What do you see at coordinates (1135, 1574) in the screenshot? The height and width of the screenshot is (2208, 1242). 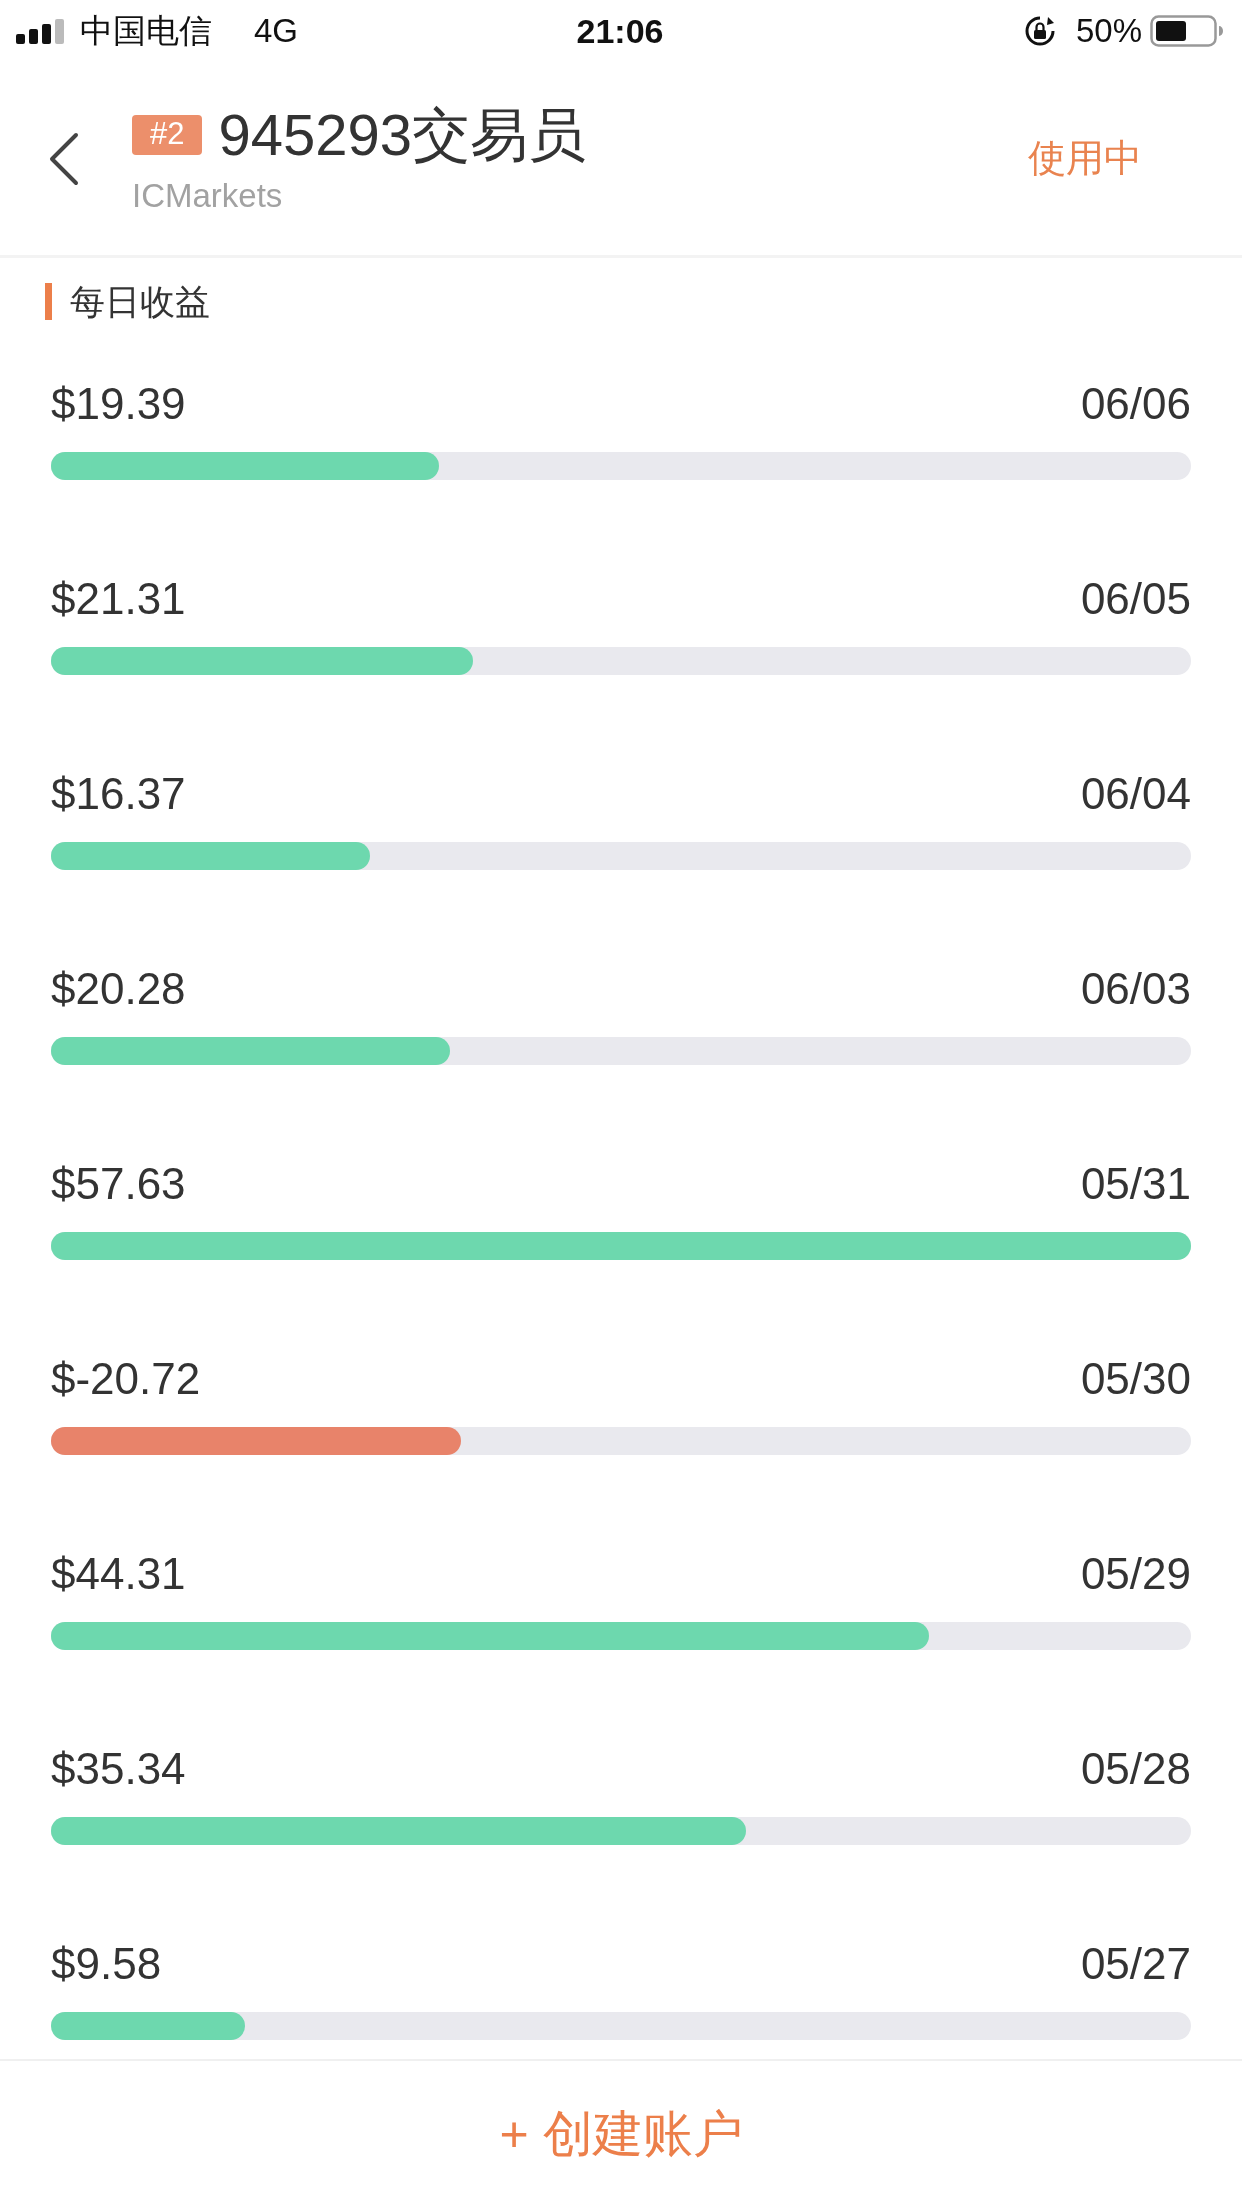 I see `date-label: 05/29` at bounding box center [1135, 1574].